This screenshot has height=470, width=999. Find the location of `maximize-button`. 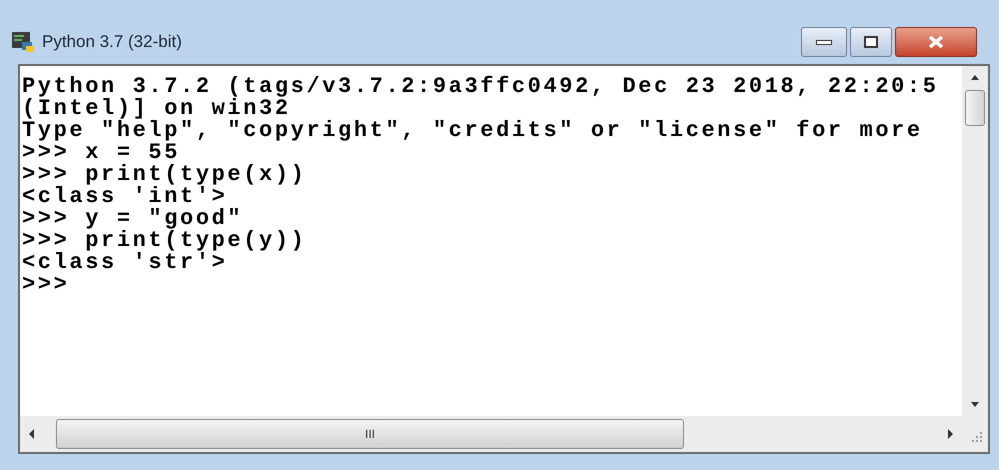

maximize-button is located at coordinates (871, 42).